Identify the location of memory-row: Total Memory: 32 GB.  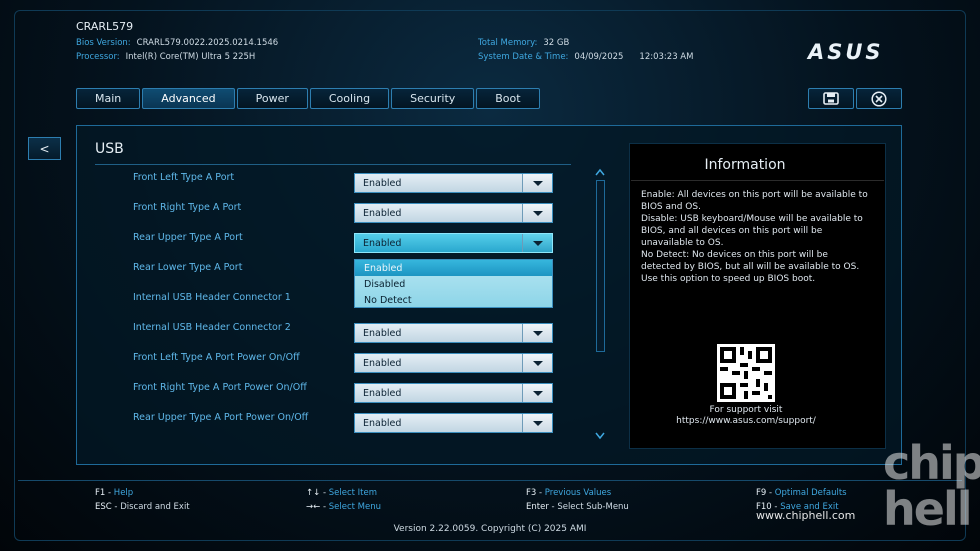
(523, 43).